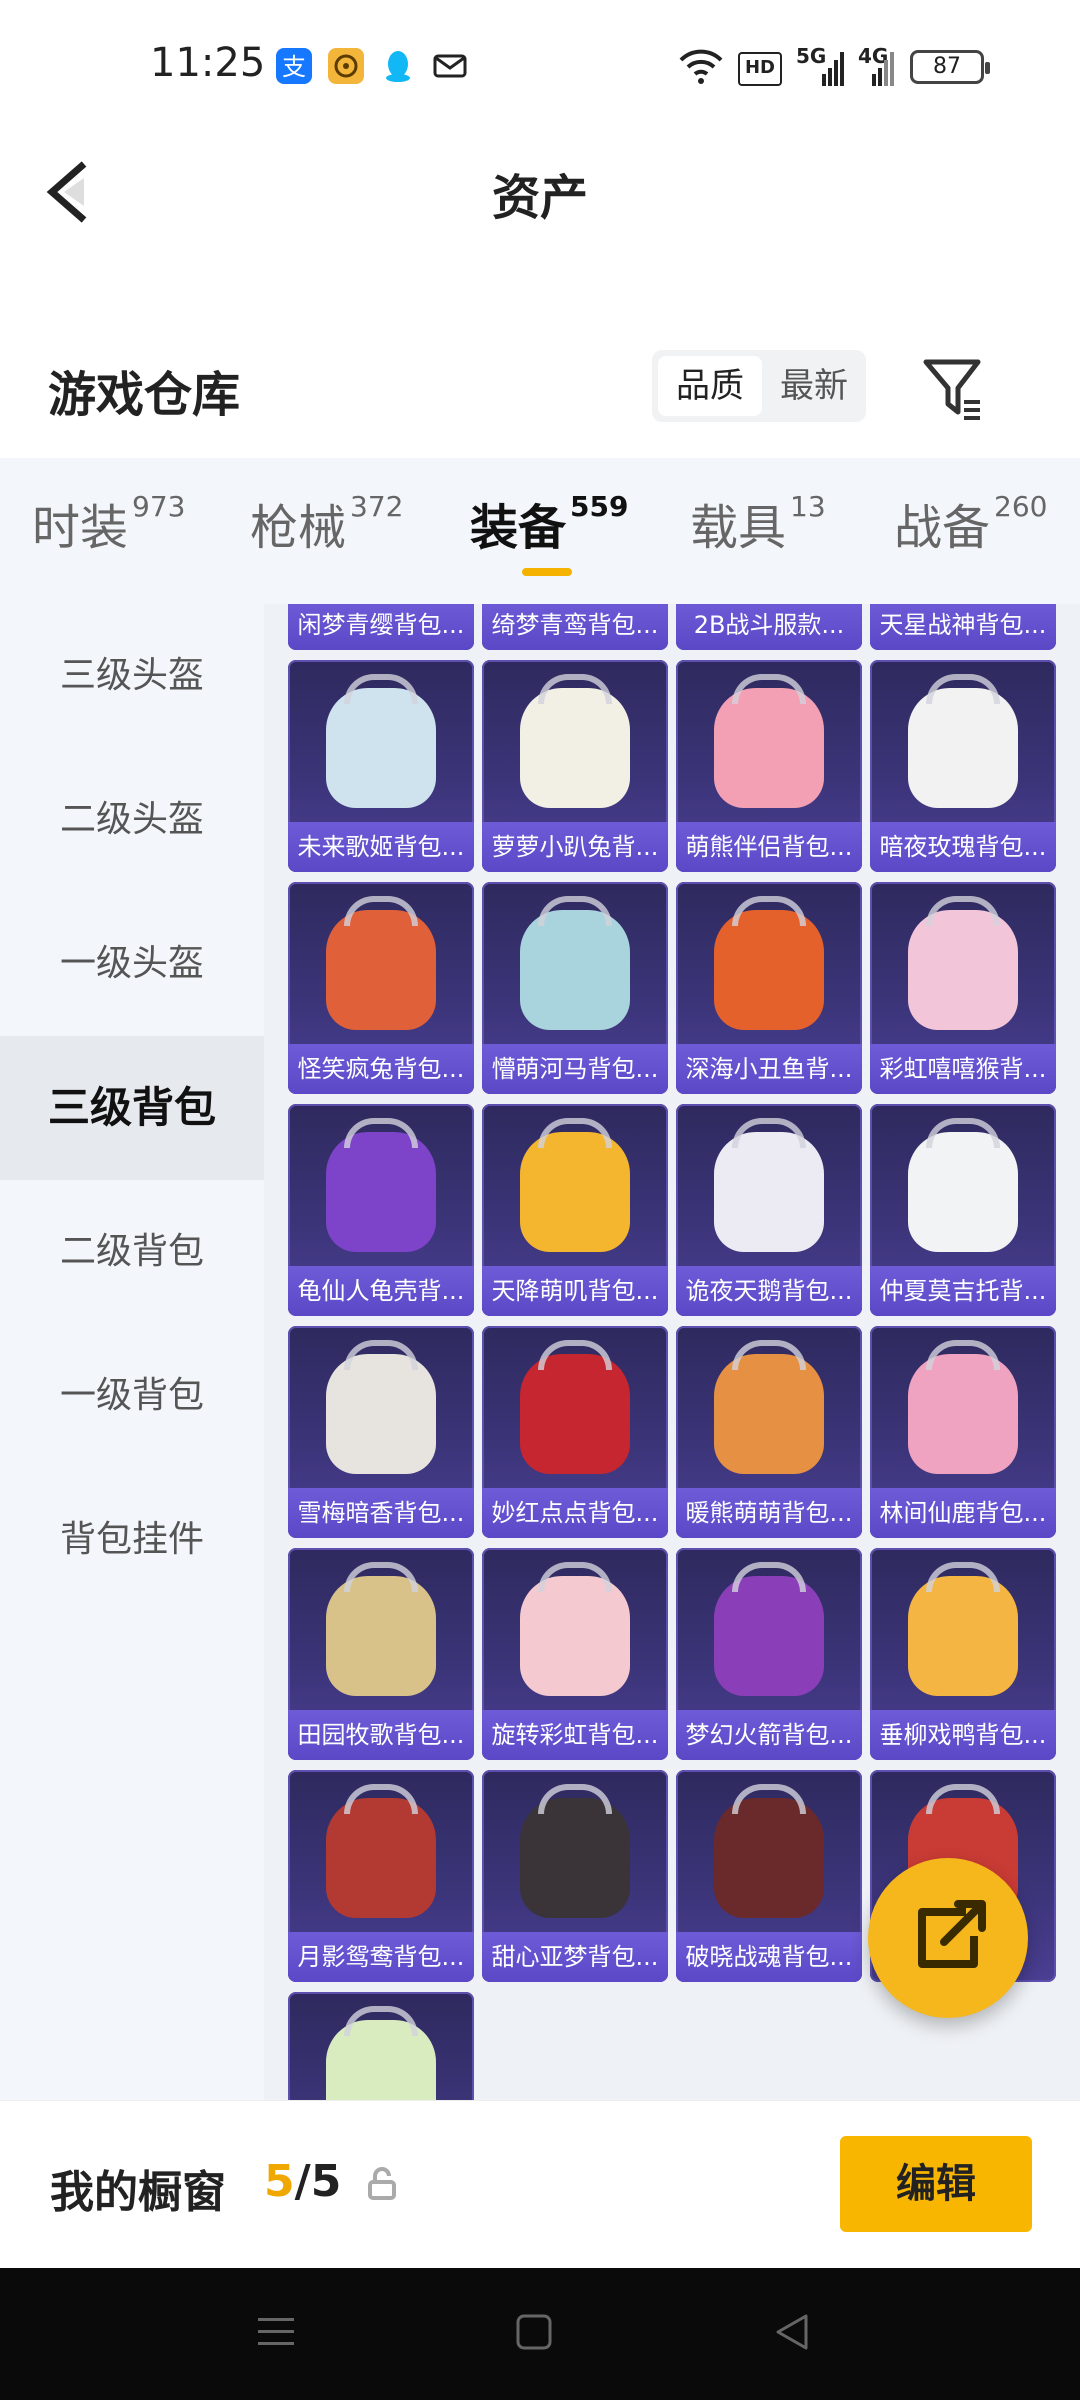 The image size is (1080, 2400). I want to click on signal-4g-icon, so click(883, 71).